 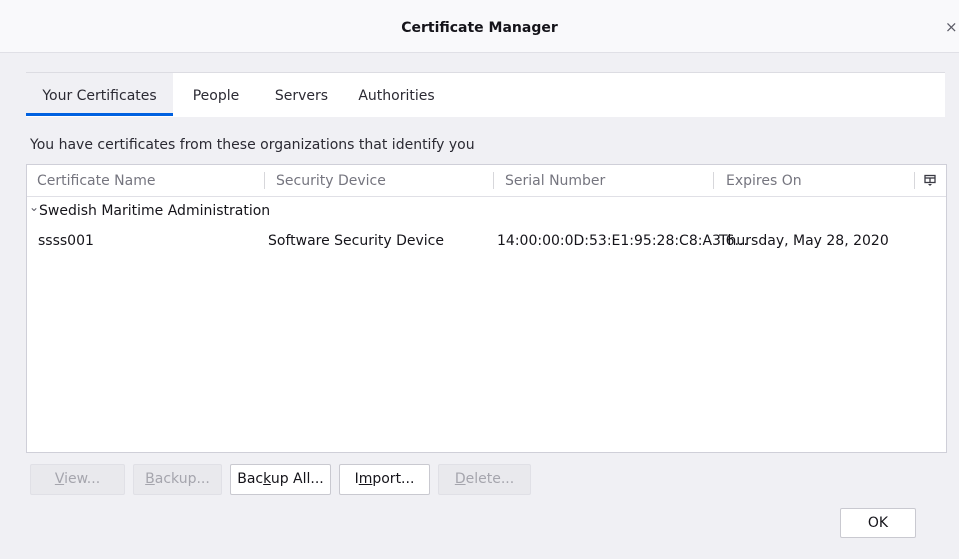 I want to click on access-key: k, so click(x=267, y=479).